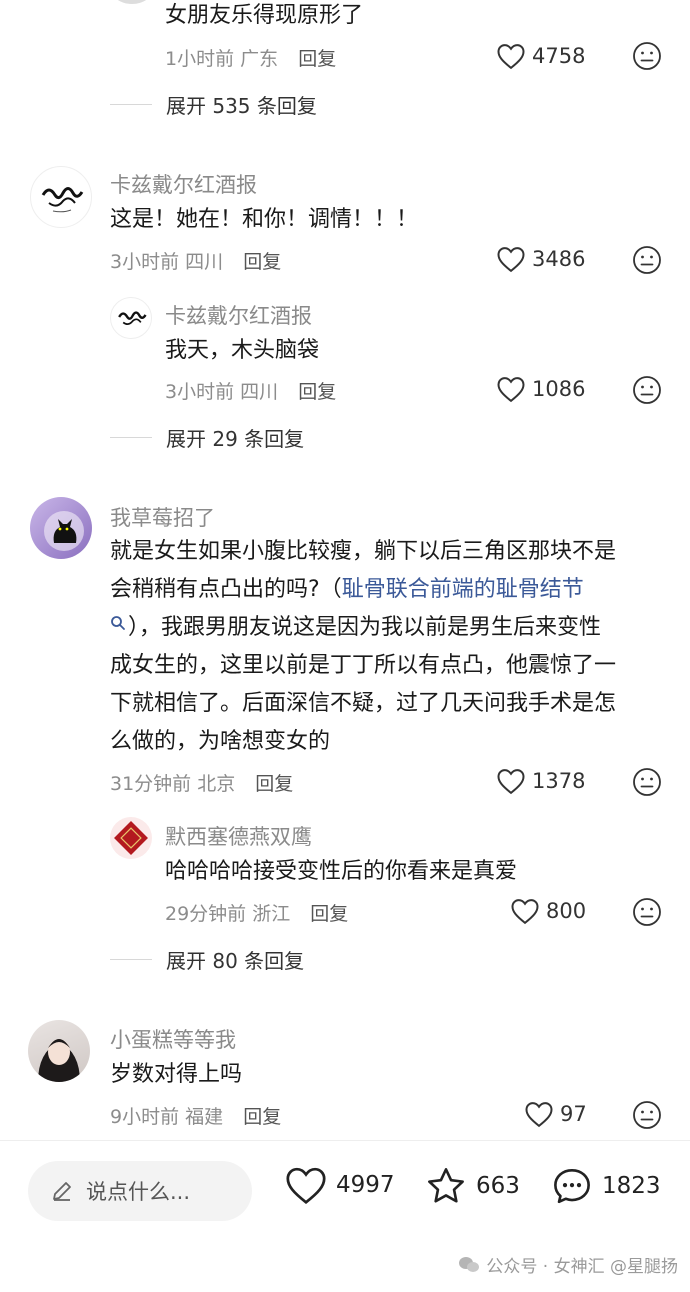 The image size is (690, 1292). What do you see at coordinates (365, 1185) in the screenshot?
I see `like-post-count: 4997` at bounding box center [365, 1185].